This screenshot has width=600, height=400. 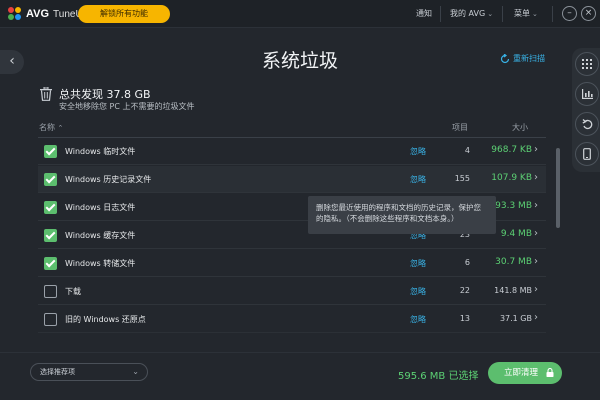 I want to click on my-avg-menu: 我的 AVG ⌄, so click(x=471, y=13).